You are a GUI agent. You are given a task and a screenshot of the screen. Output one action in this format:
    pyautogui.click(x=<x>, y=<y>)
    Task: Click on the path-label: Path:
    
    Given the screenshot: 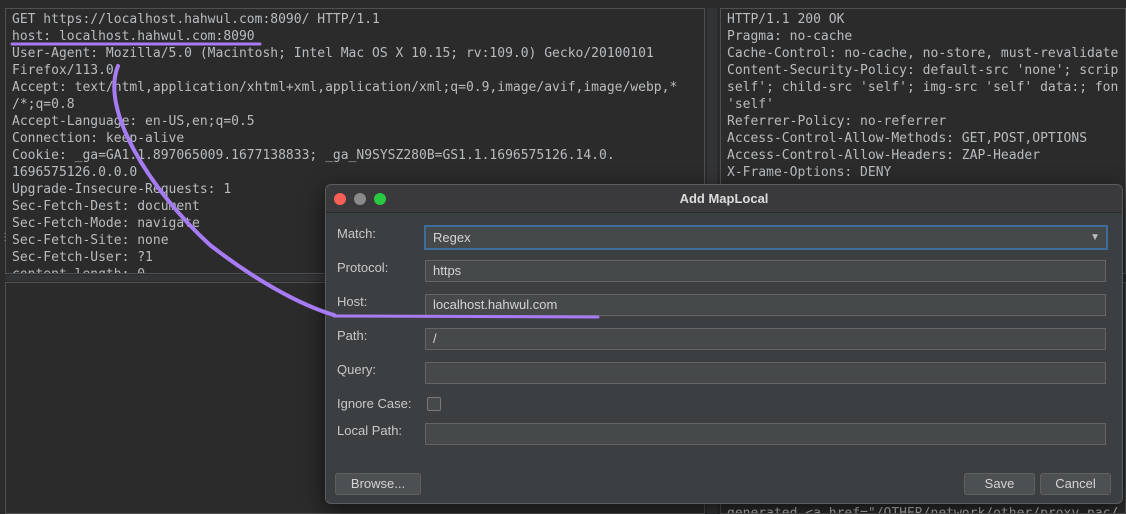 What is the action you would take?
    pyautogui.click(x=352, y=335)
    